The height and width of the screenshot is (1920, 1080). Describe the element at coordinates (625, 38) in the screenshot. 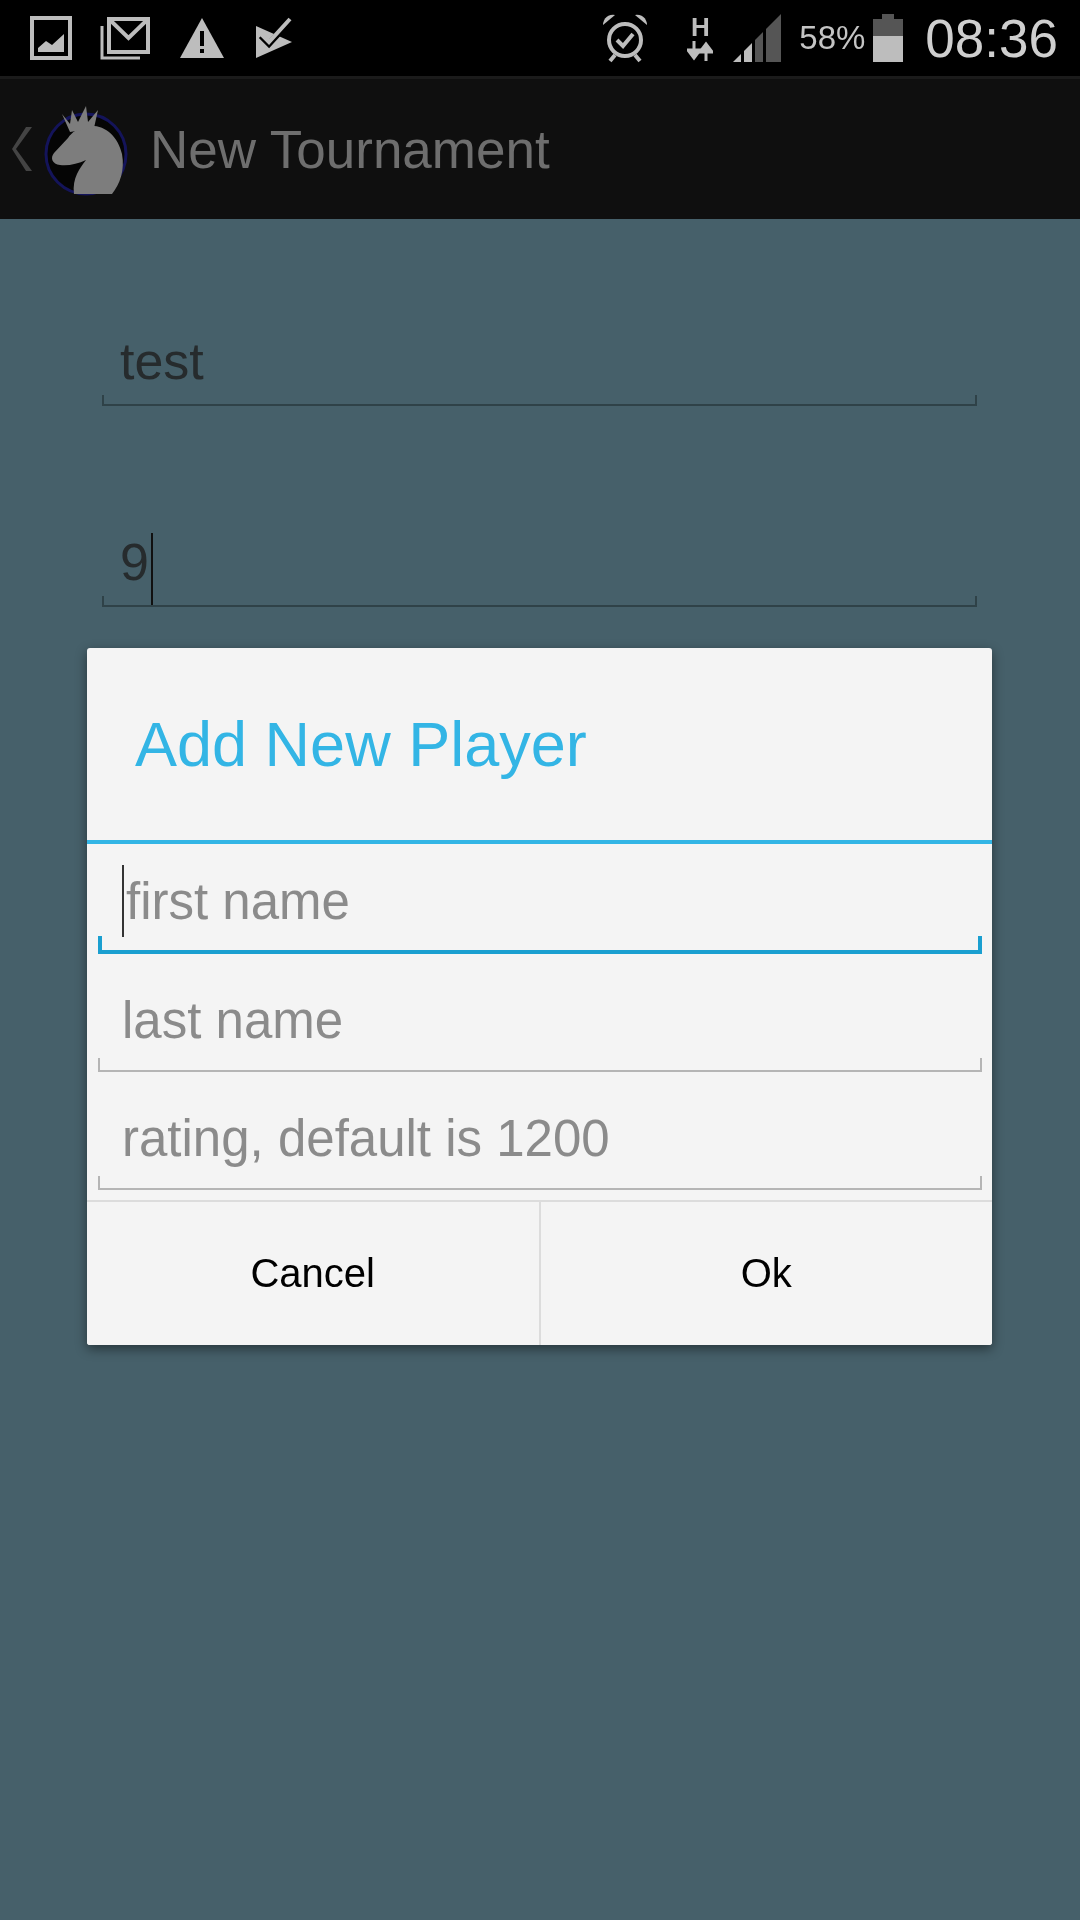

I see `alarm-clock-icon` at that location.